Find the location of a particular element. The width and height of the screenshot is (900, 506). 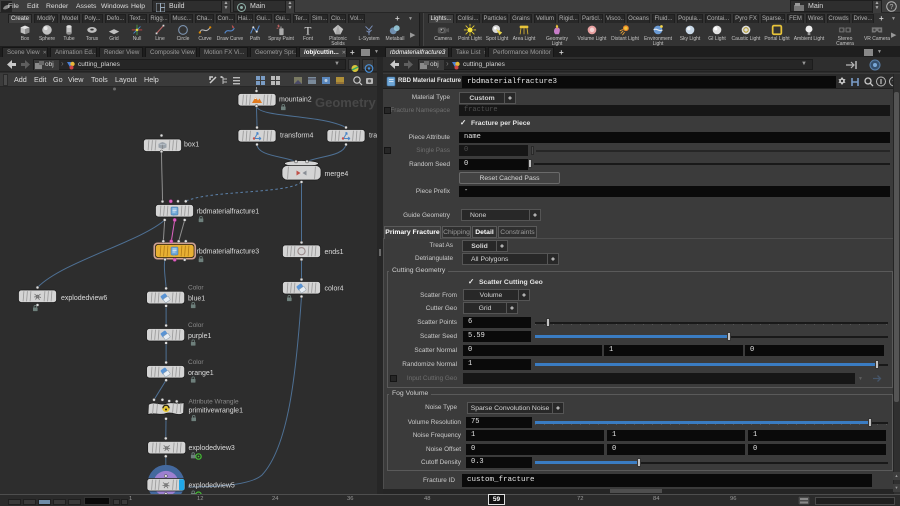

svg-text: blue1 is located at coordinates (196, 299).